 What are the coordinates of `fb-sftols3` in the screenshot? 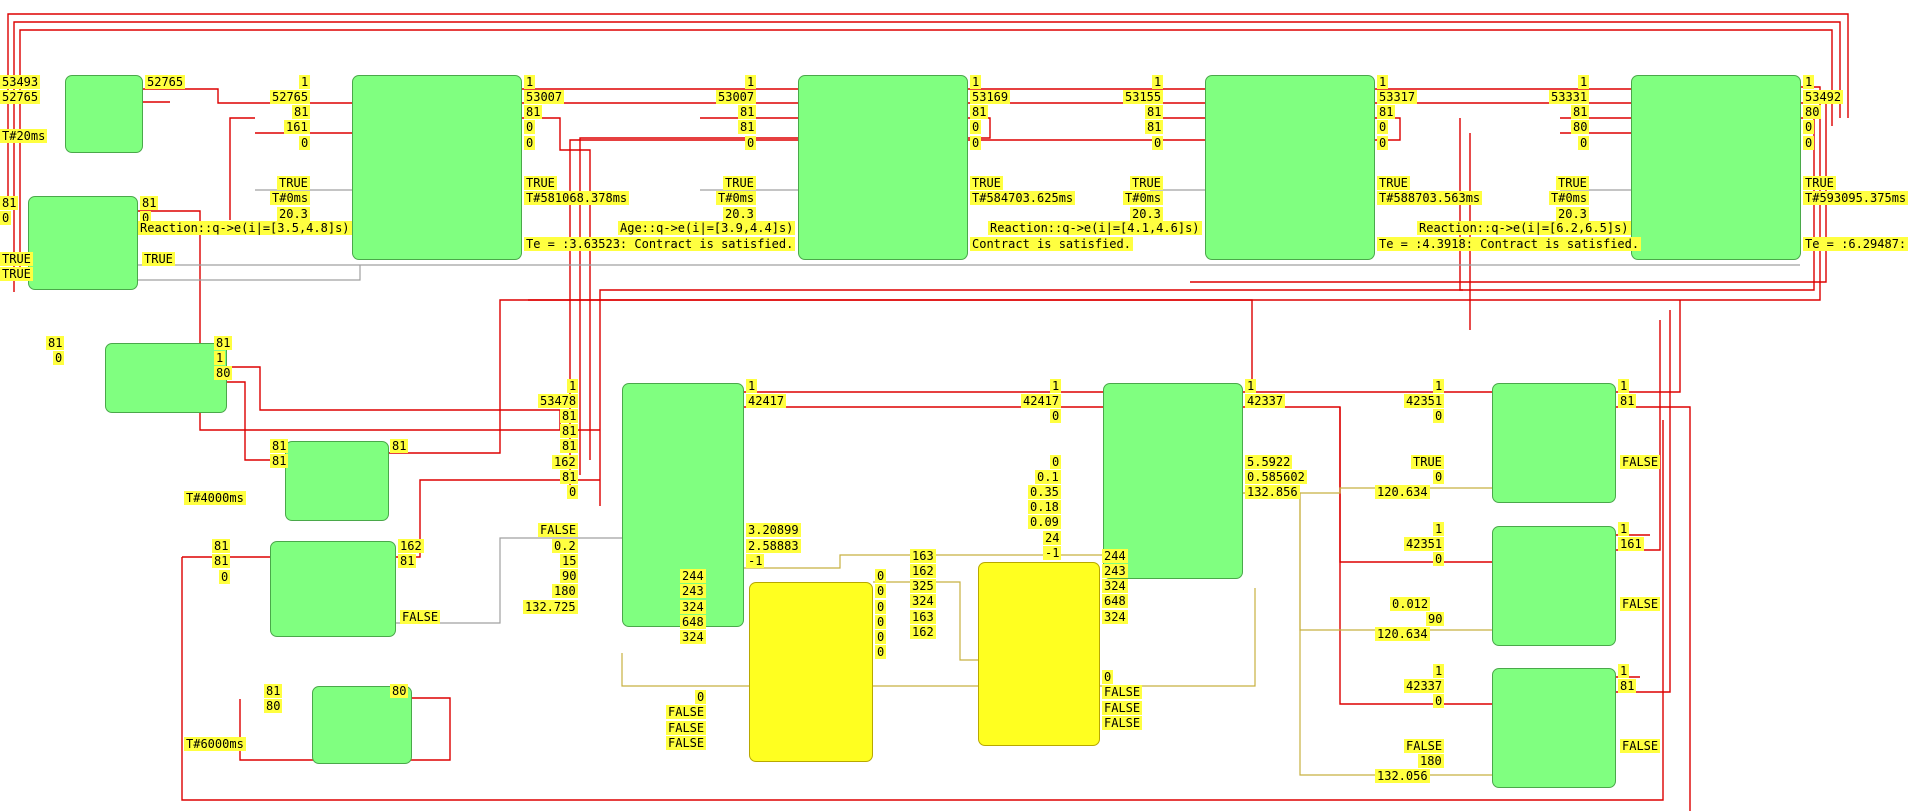 It's located at (1290, 167).